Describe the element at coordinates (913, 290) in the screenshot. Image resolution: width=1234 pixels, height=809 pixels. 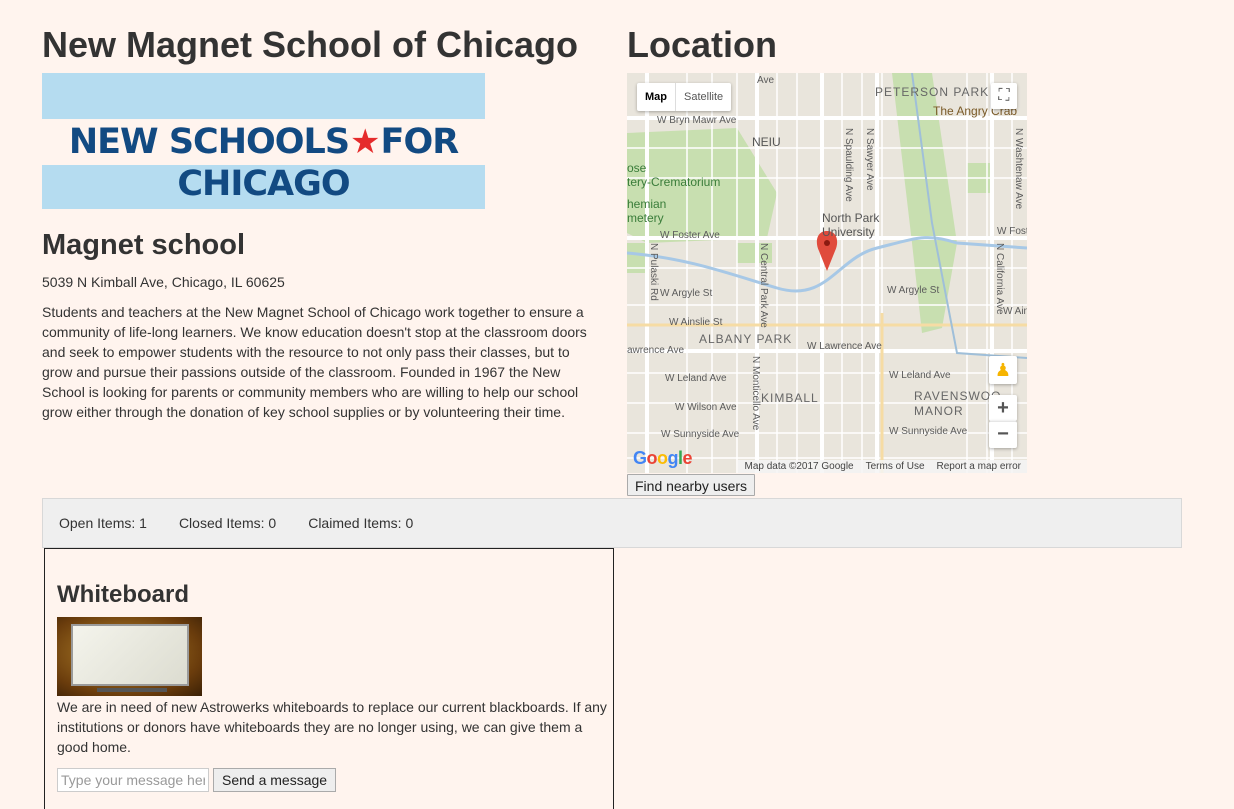
I see `map-label-argyle-right: W Argyle St` at that location.